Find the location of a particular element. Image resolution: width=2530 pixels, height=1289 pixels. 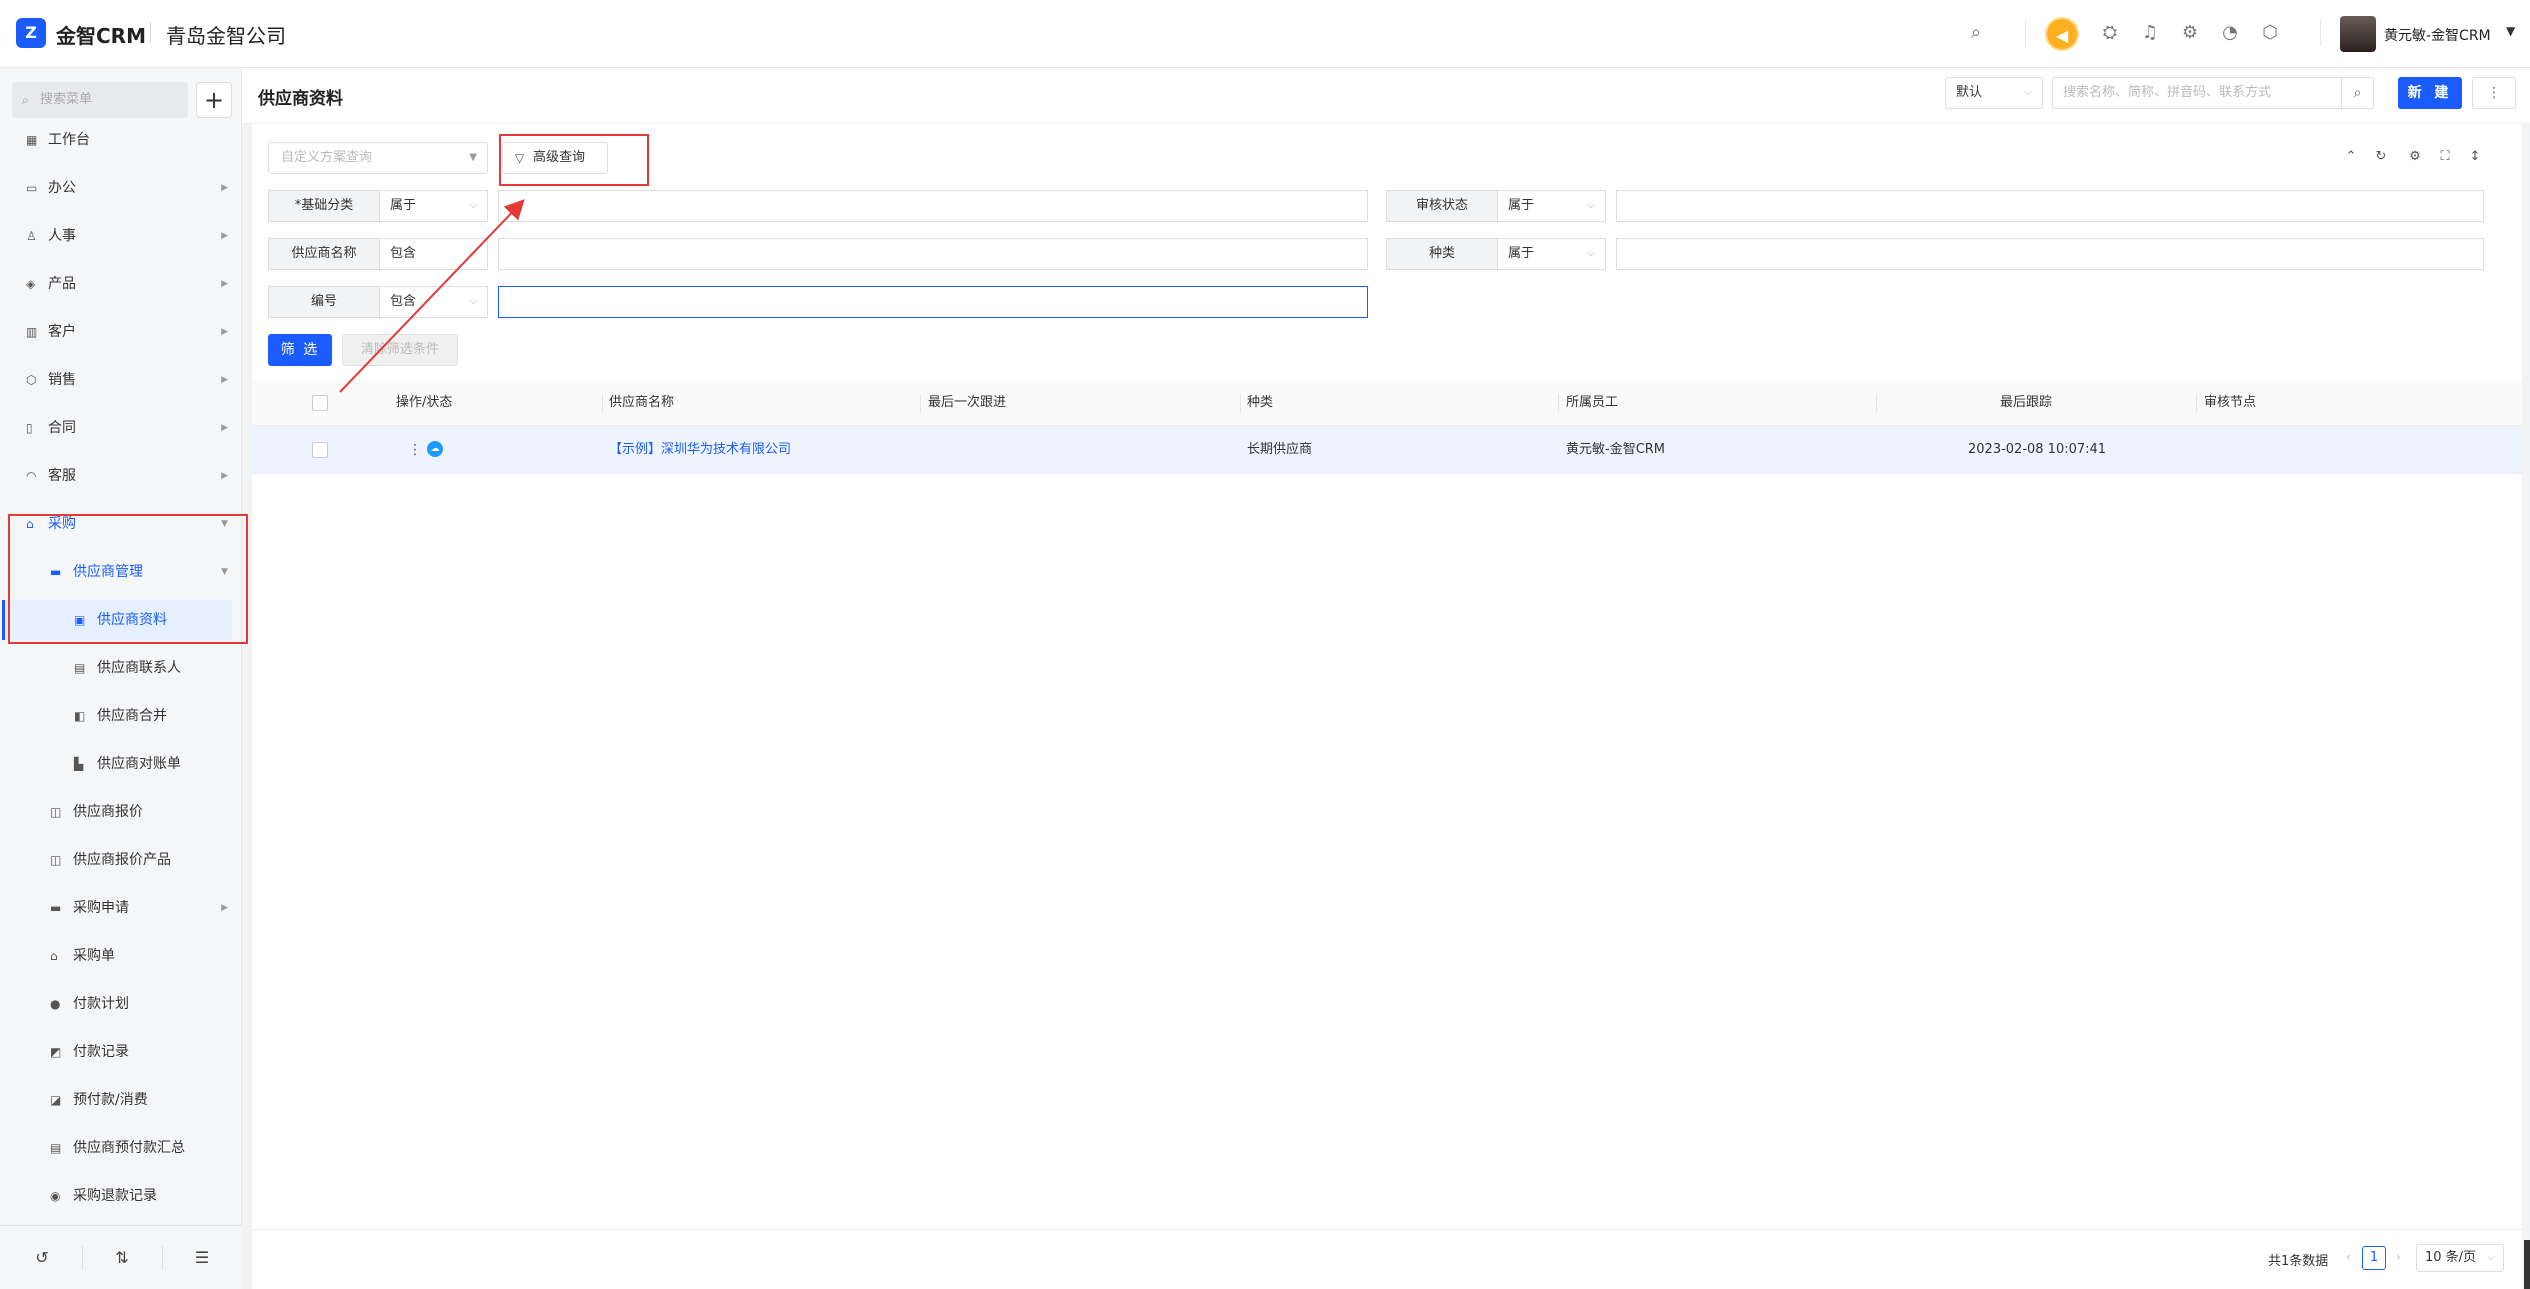

bell-icon: ♫ is located at coordinates (2150, 33).